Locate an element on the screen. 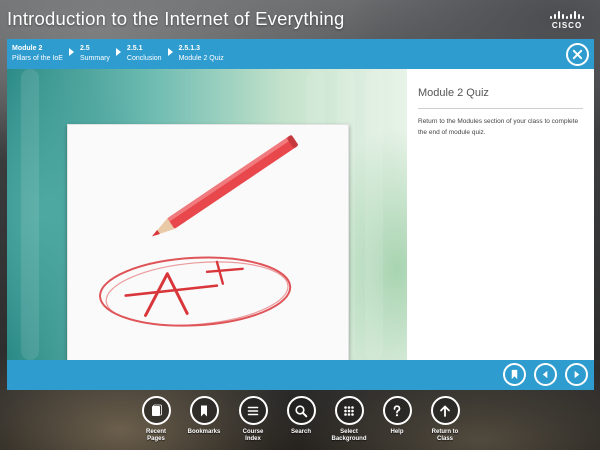  logo-text: CISCO is located at coordinates (567, 25).